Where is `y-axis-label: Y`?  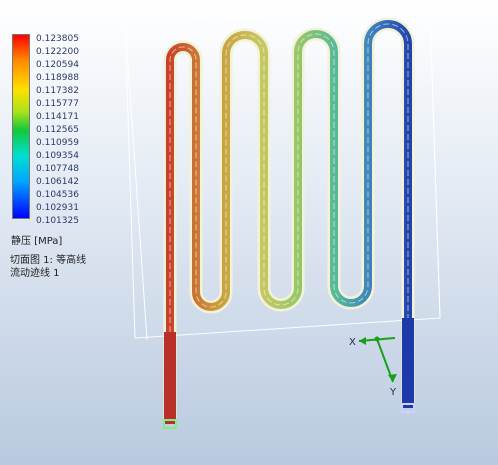
y-axis-label: Y is located at coordinates (393, 392).